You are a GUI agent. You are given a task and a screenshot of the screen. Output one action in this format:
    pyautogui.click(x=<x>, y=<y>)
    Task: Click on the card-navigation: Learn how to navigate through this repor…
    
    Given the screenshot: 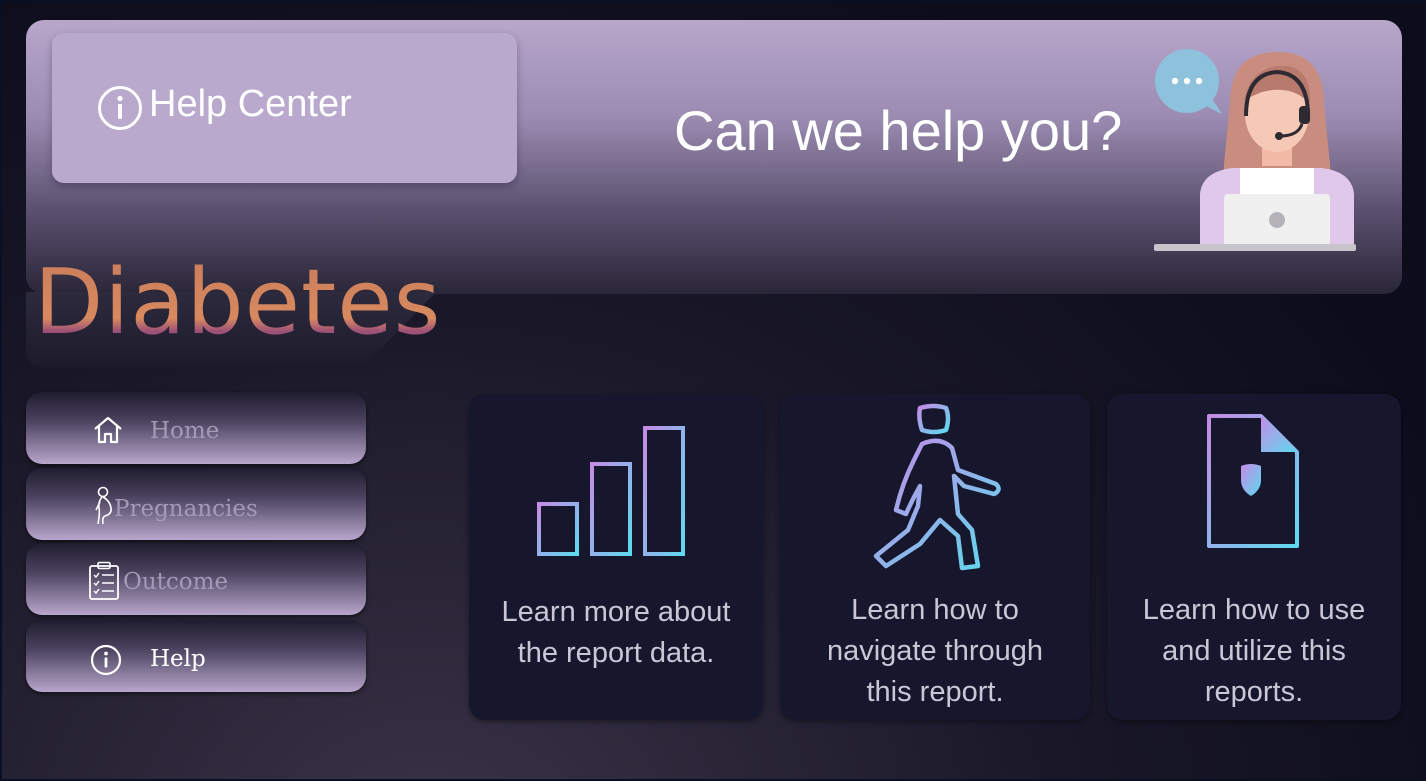 What is the action you would take?
    pyautogui.click(x=935, y=557)
    